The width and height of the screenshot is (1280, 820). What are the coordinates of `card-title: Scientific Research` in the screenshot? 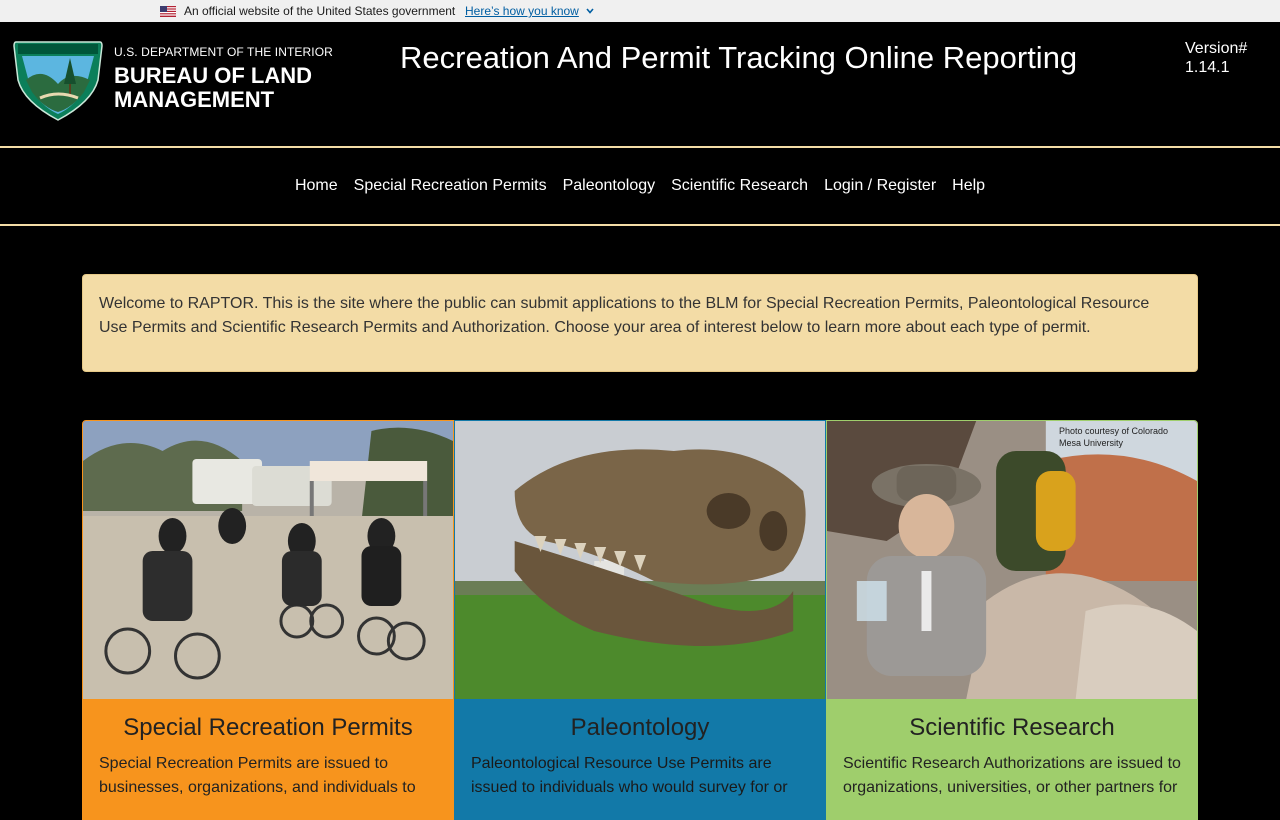 It's located at (1012, 727).